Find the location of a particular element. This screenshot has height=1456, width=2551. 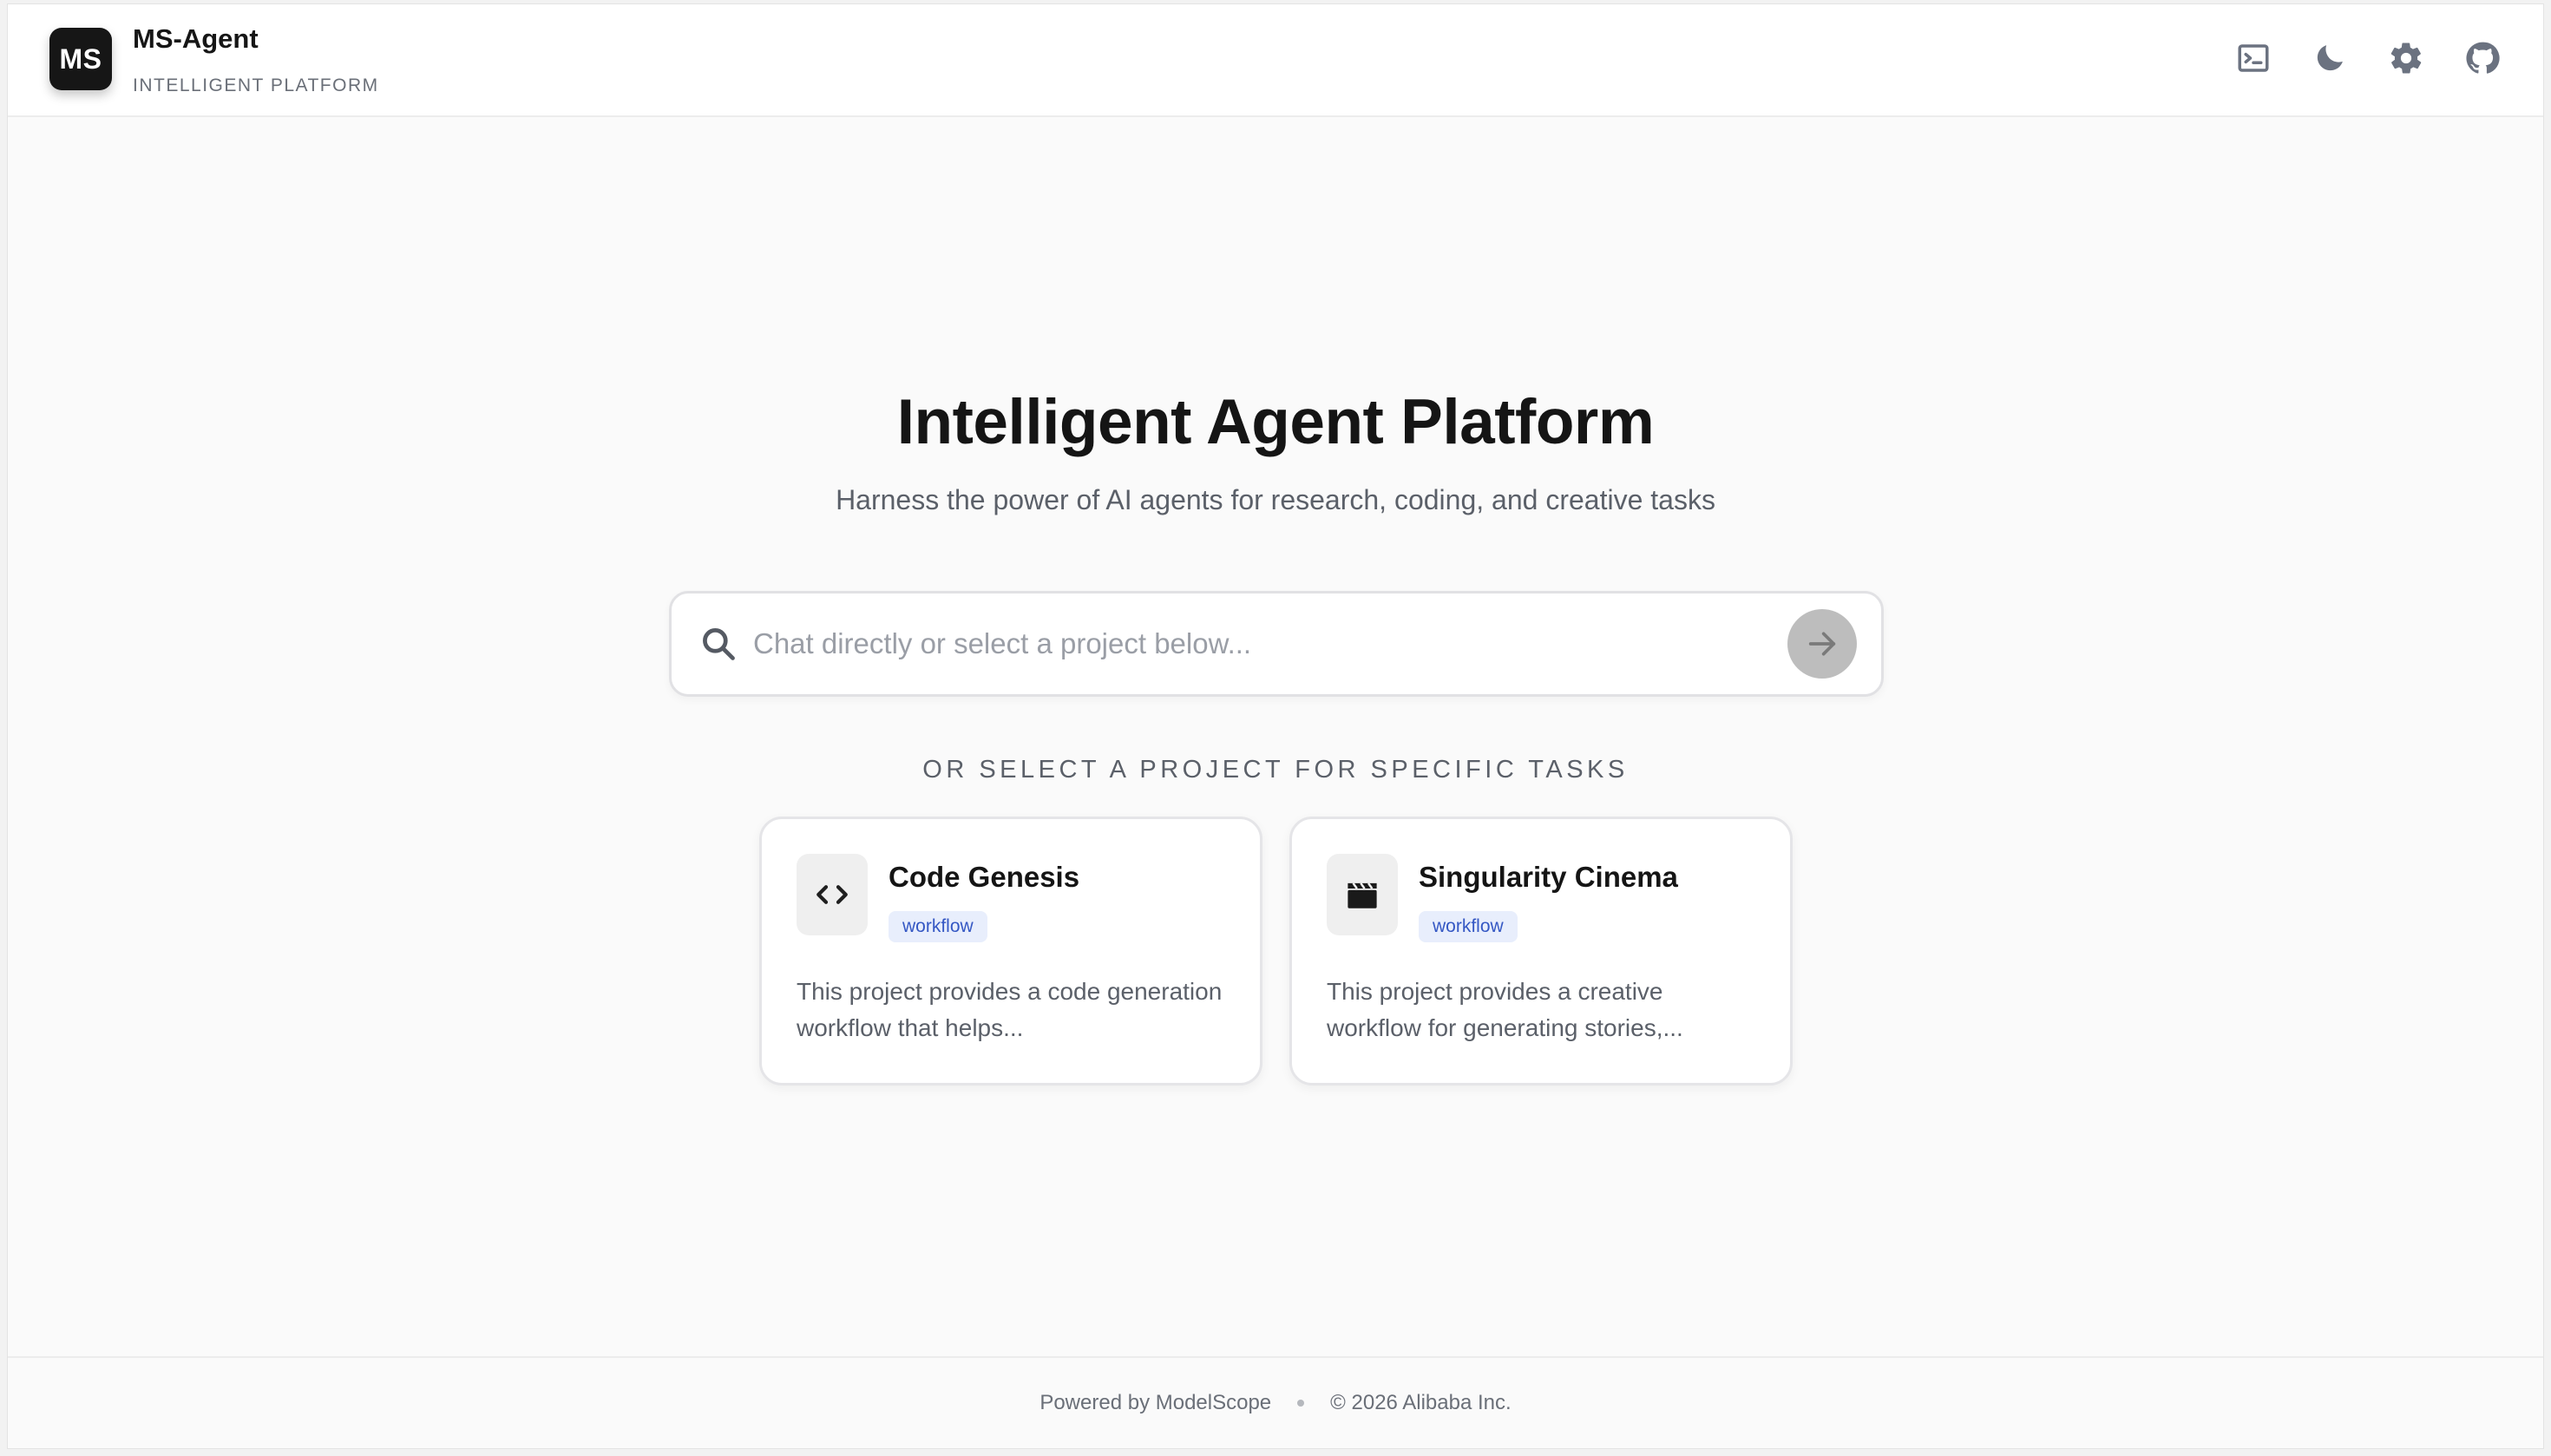

settings-button is located at coordinates (2406, 58).